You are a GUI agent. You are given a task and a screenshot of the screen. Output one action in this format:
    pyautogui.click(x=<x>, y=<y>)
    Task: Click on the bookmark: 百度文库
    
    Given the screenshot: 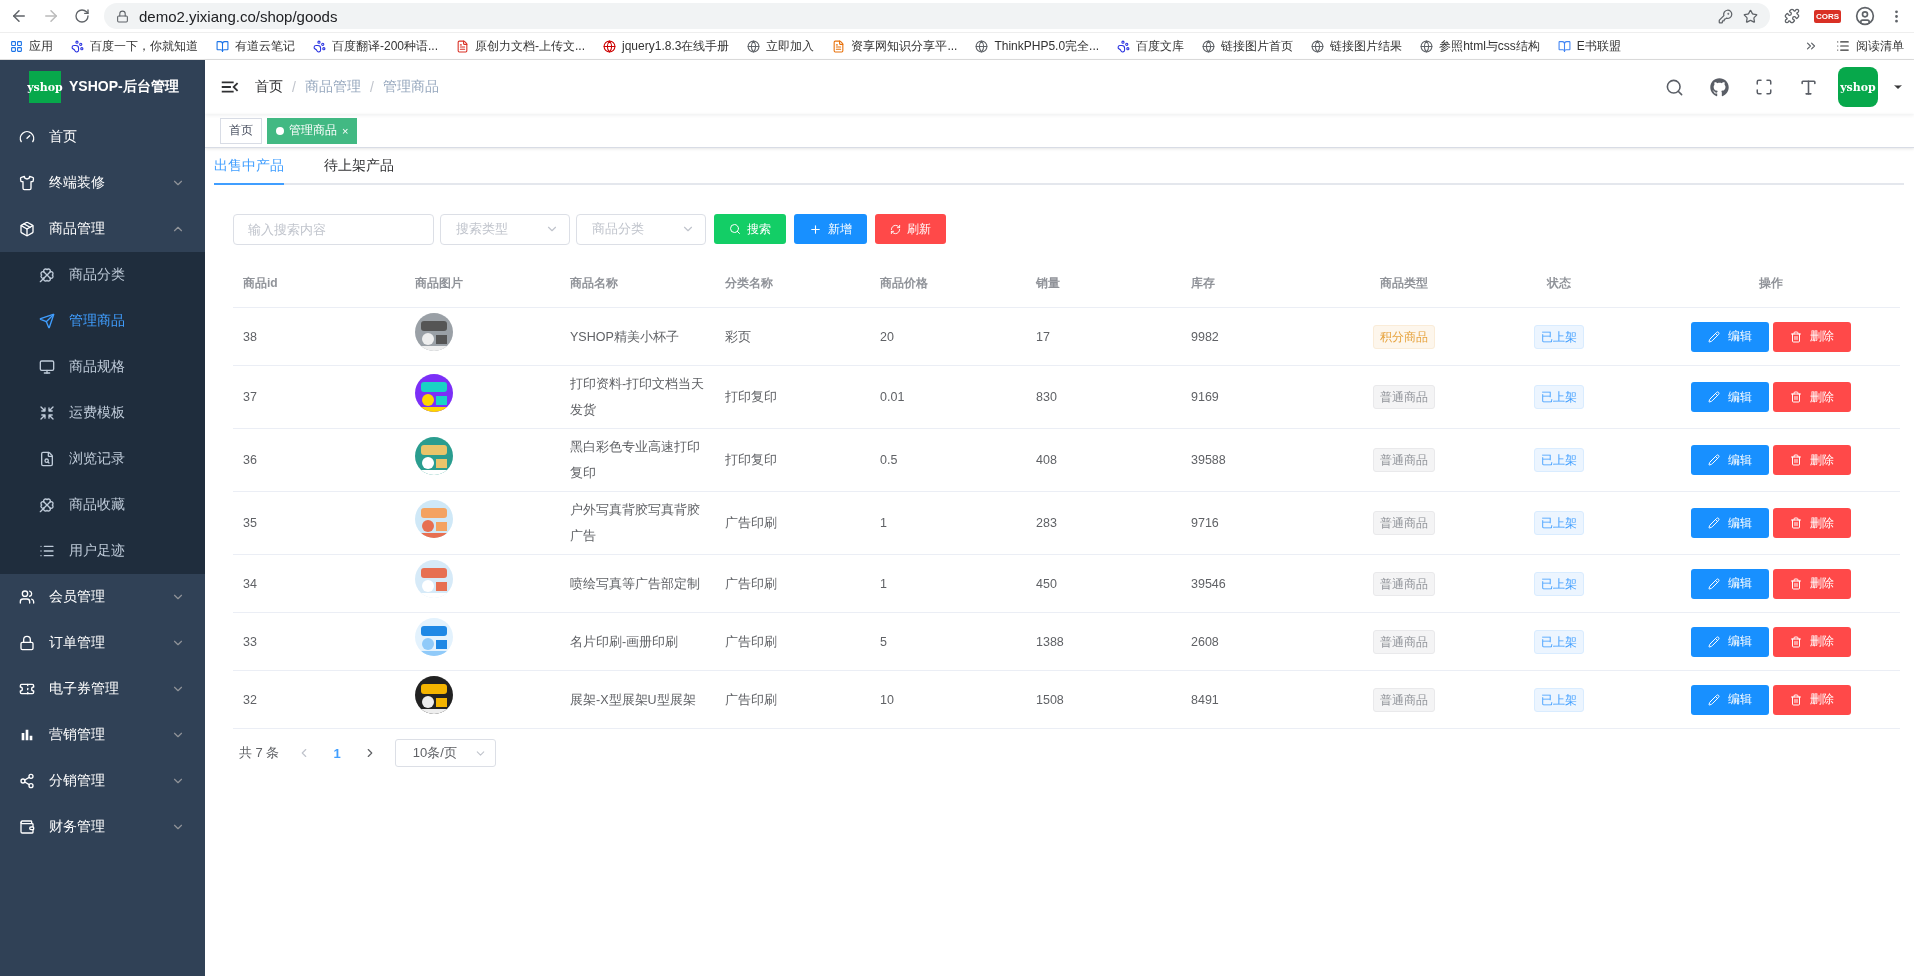 What is the action you would take?
    pyautogui.click(x=1151, y=46)
    